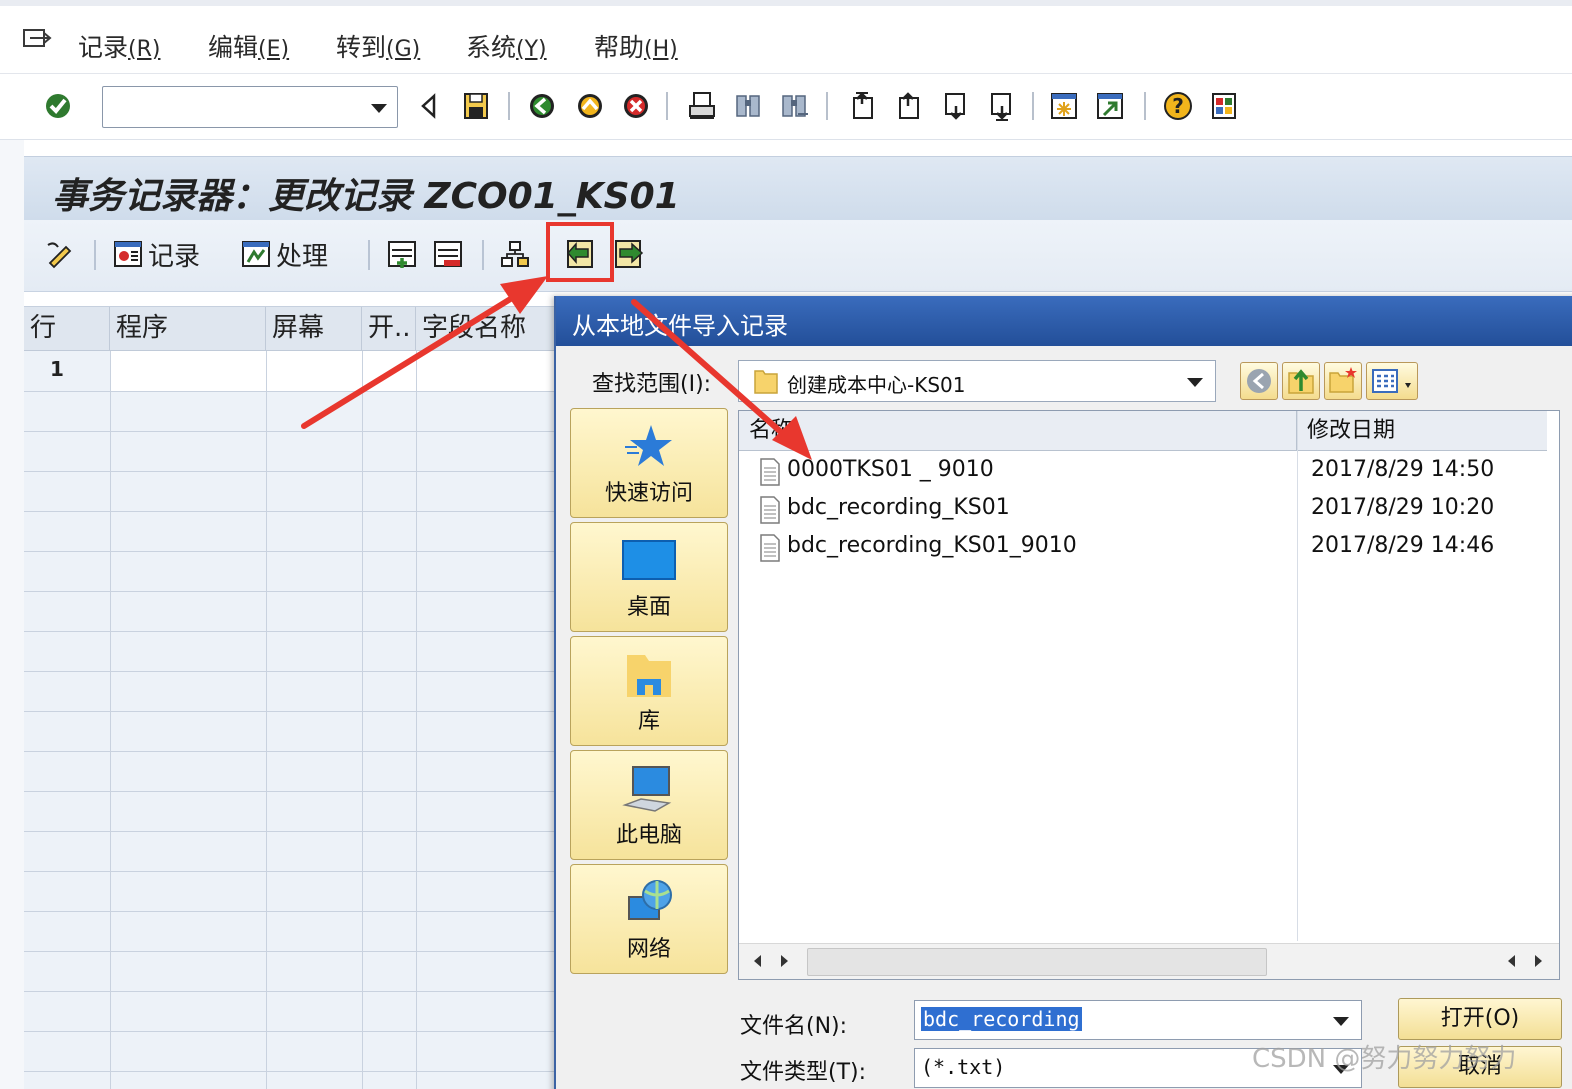 The image size is (1572, 1089). Describe the element at coordinates (58, 106) in the screenshot. I see `enter-check-icon` at that location.